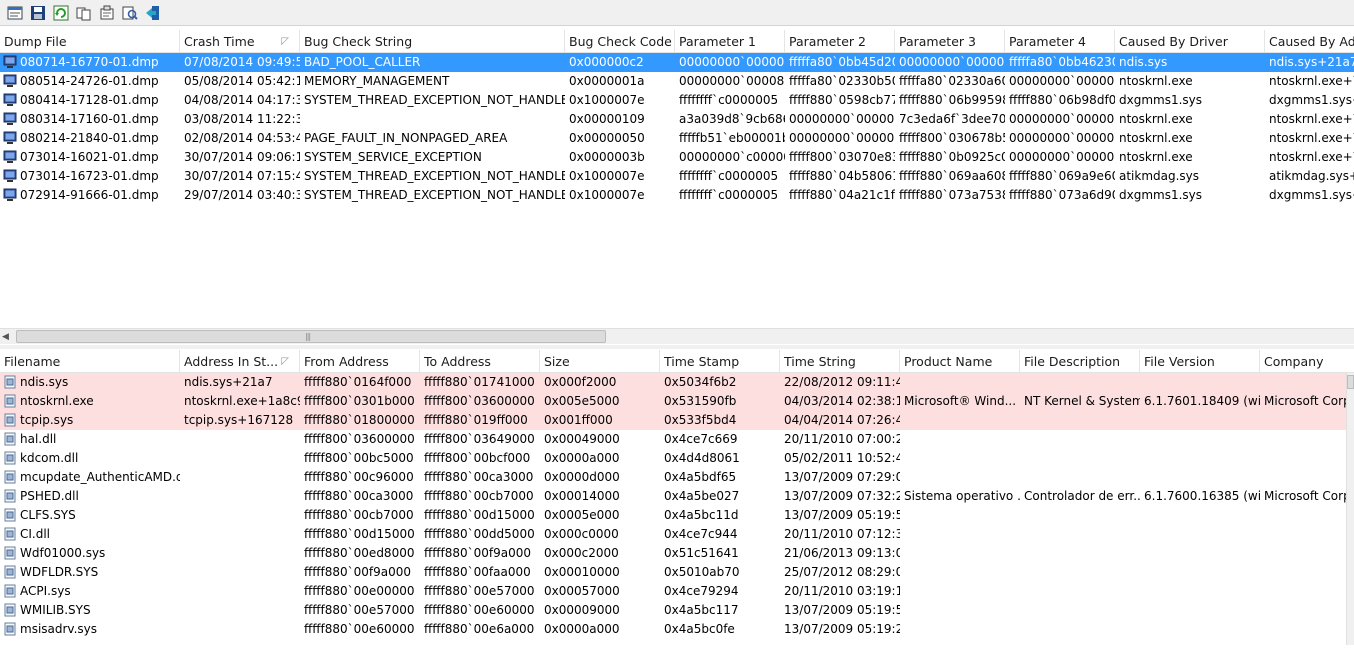 The image size is (1354, 648). What do you see at coordinates (720, 361) in the screenshot?
I see `column-header: Time Stamp` at bounding box center [720, 361].